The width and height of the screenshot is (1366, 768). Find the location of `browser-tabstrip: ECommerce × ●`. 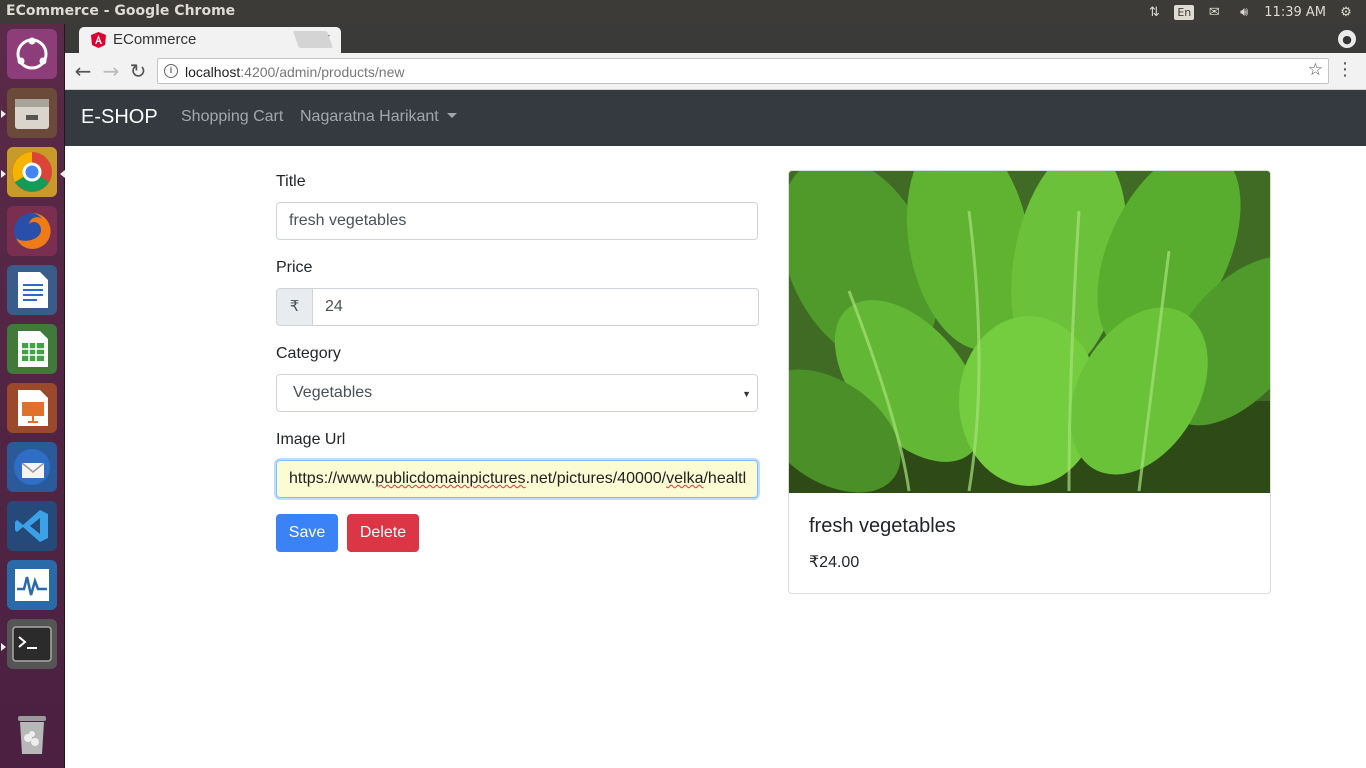

browser-tabstrip: ECommerce × ● is located at coordinates (715, 38).